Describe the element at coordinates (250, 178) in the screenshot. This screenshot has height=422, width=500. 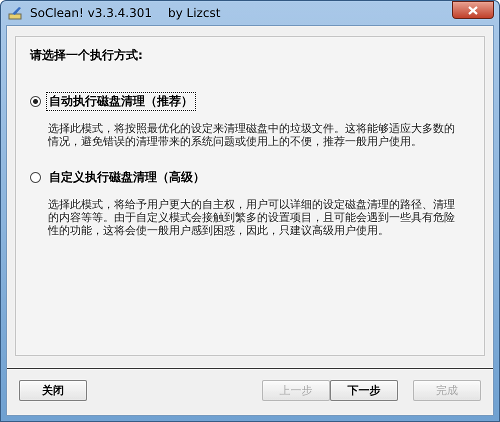
I see `radio-option: 自定义执行磁盘清理（高级）` at that location.